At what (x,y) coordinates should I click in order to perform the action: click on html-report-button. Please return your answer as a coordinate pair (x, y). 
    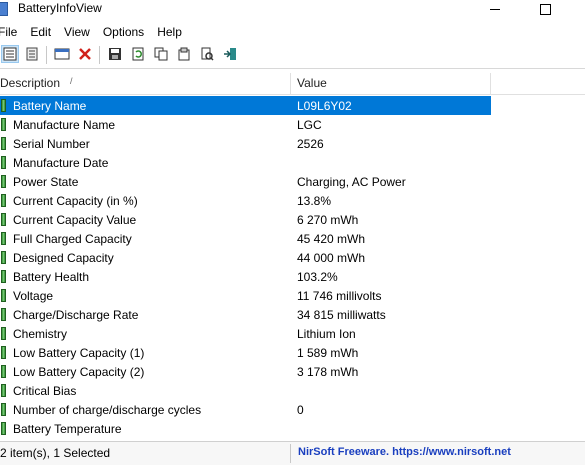
    Looking at the image, I should click on (184, 54).